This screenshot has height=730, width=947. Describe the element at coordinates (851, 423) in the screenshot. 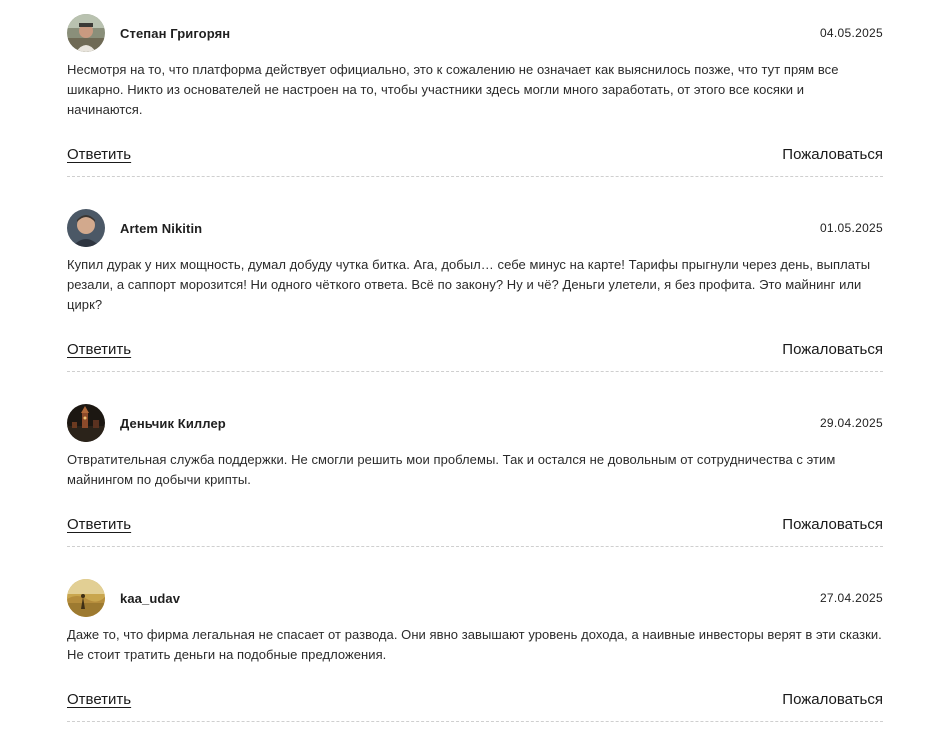

I see `comment-date: 29.04.2025` at that location.